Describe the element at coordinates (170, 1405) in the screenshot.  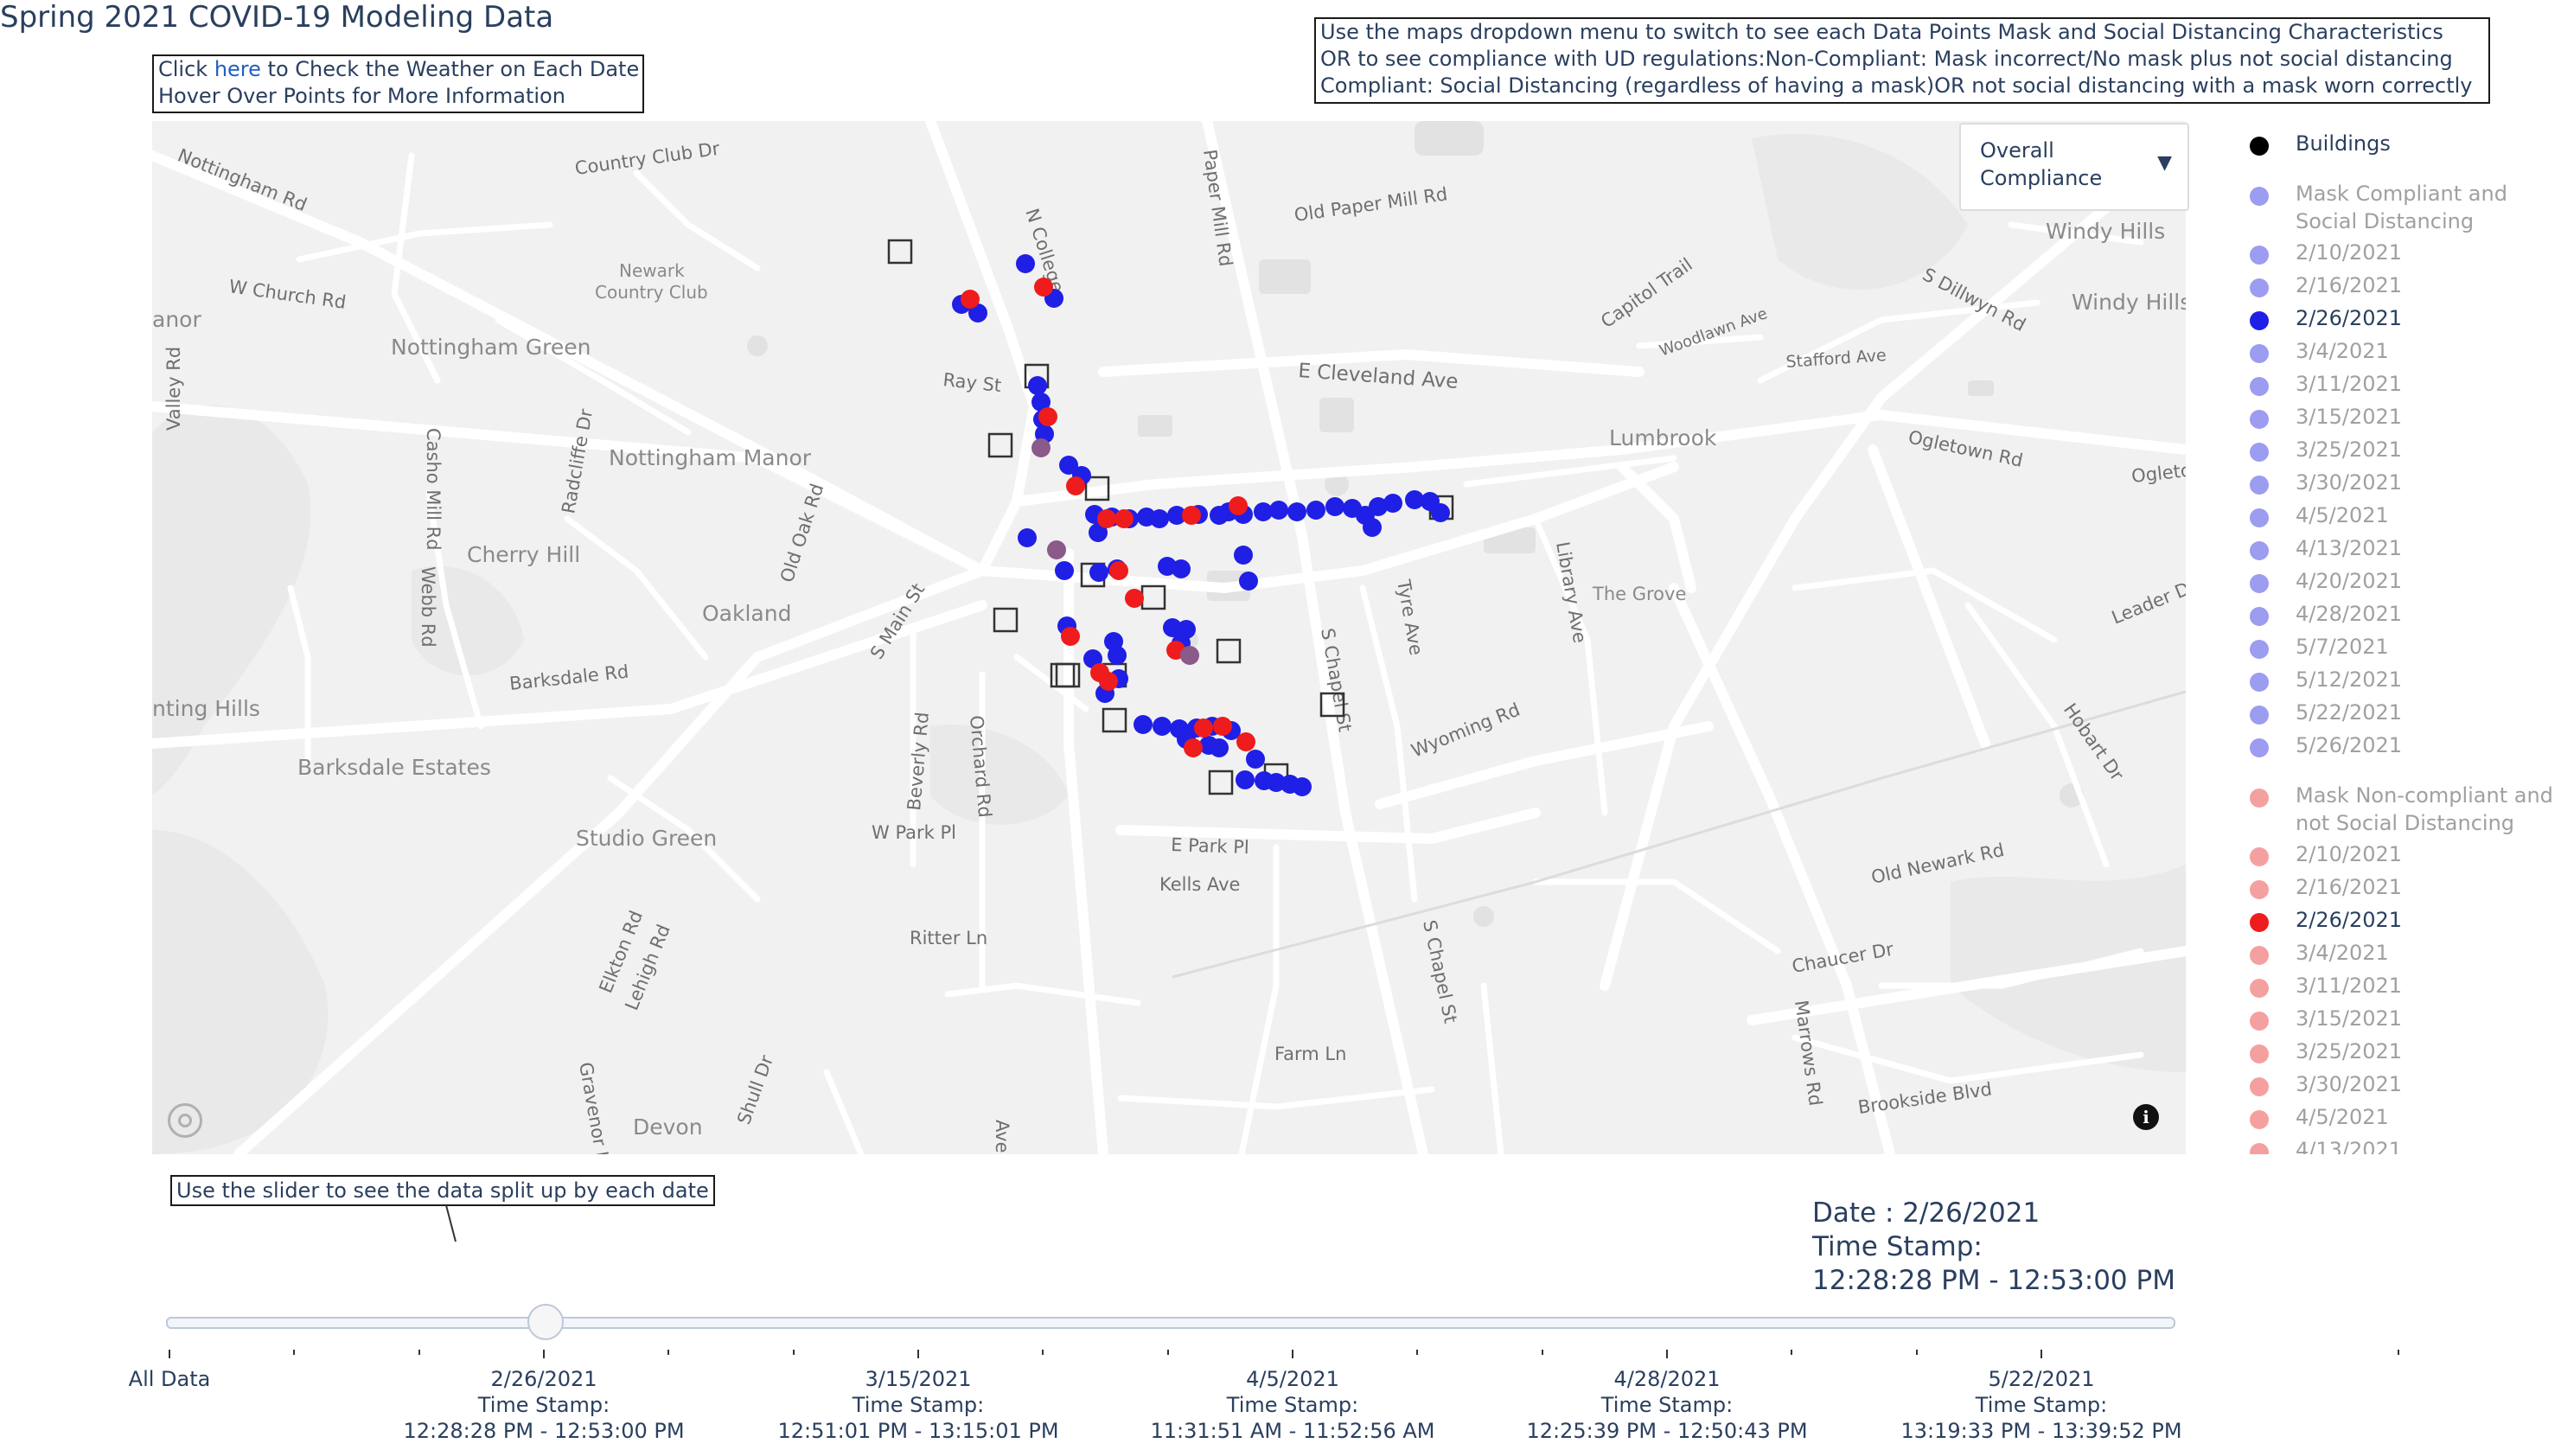
I see `slider-step-label: All Data` at that location.